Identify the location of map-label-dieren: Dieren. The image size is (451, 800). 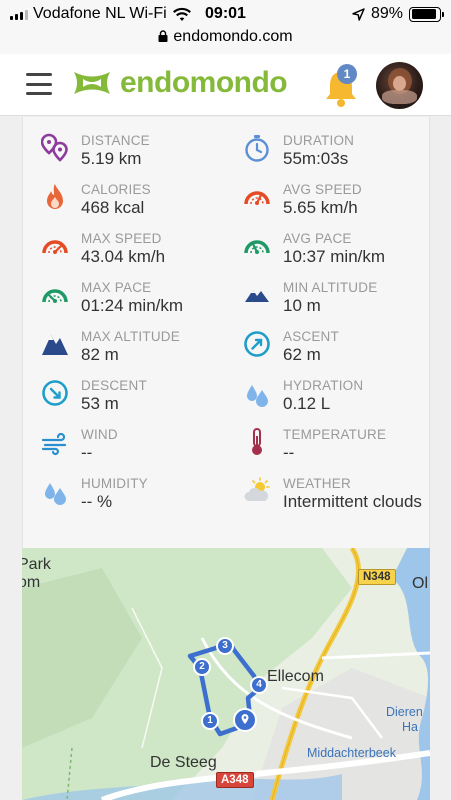
(404, 712).